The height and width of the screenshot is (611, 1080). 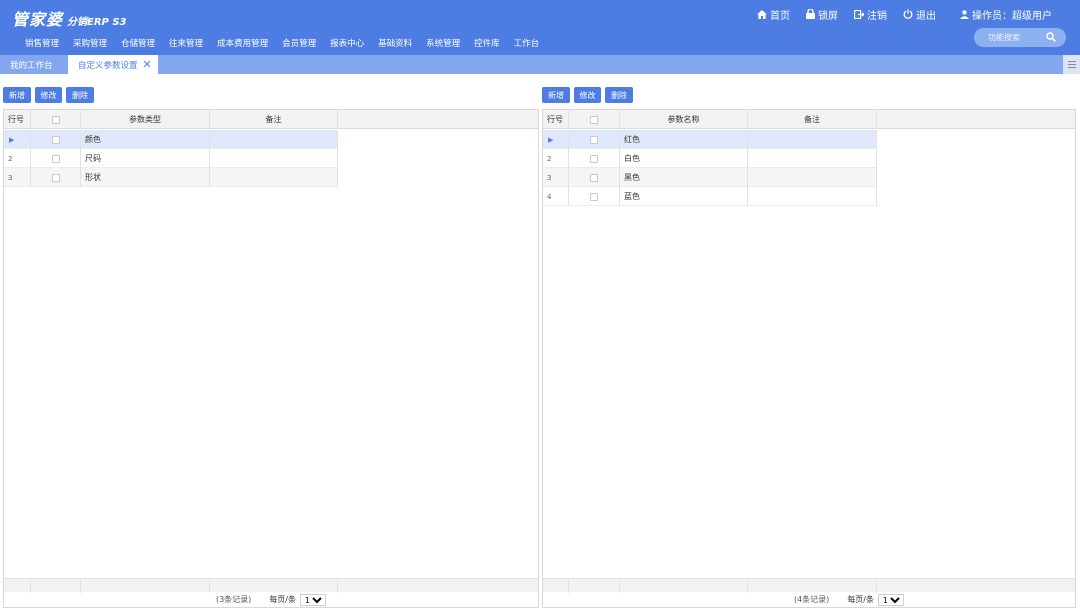 I want to click on grid-header: 行号 参数名称 备注, so click(x=809, y=119).